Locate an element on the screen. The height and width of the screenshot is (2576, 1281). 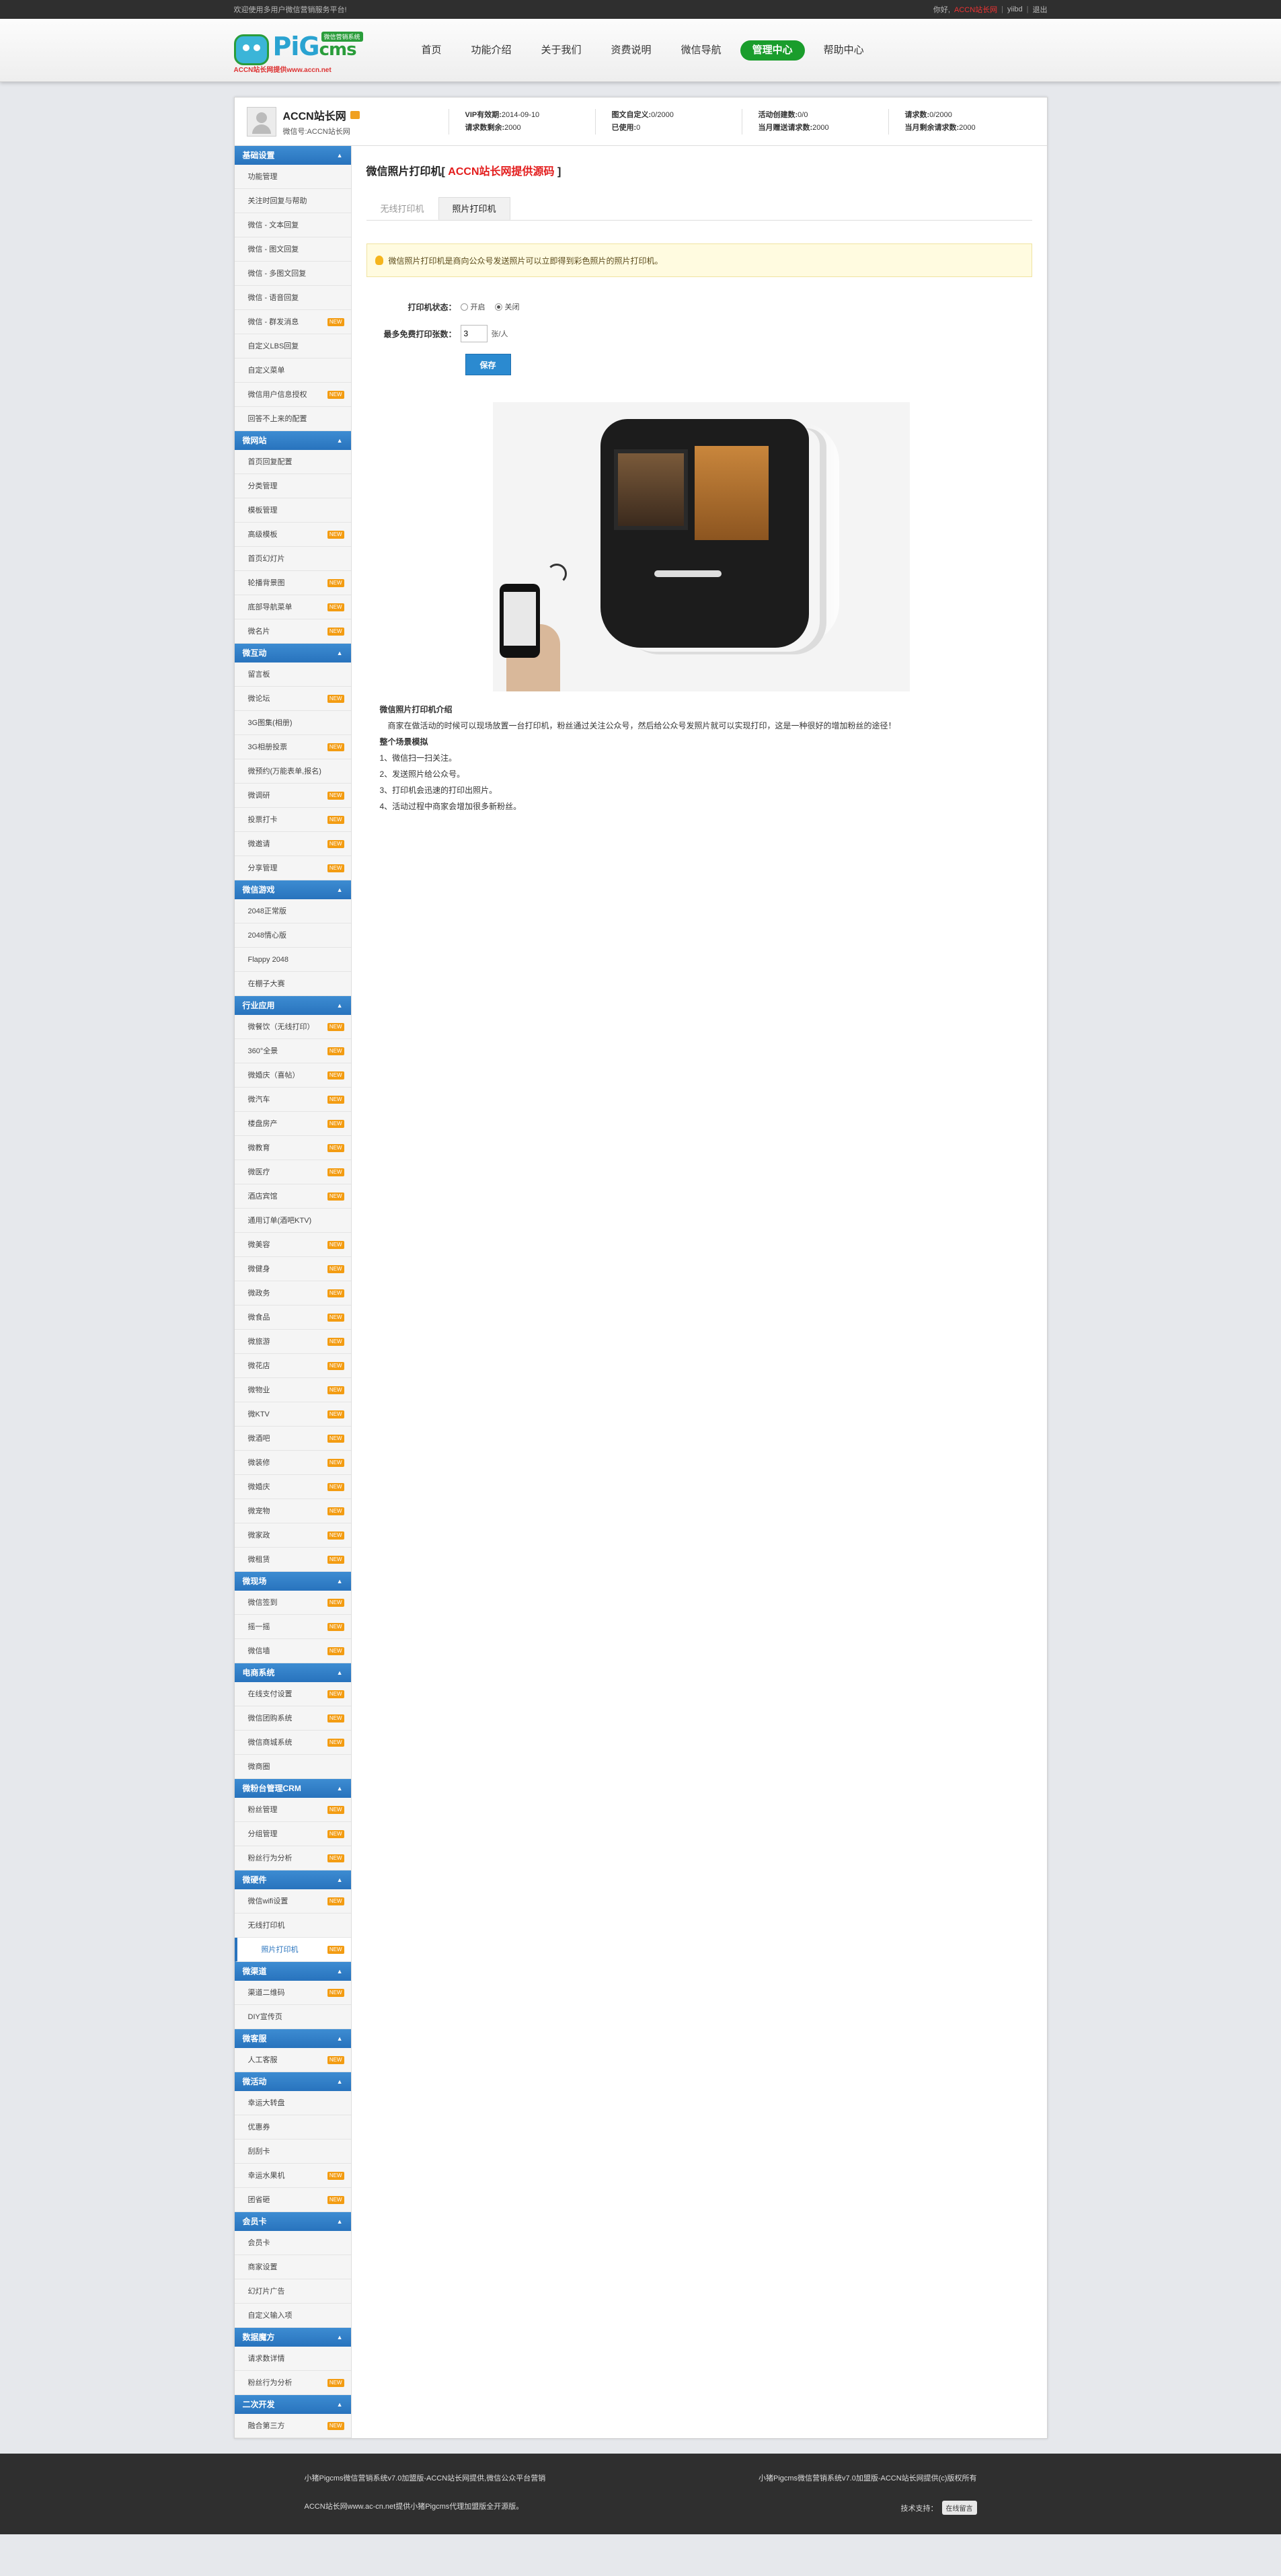
sidebar-item: 微宠物 NEW is located at coordinates (293, 1511).